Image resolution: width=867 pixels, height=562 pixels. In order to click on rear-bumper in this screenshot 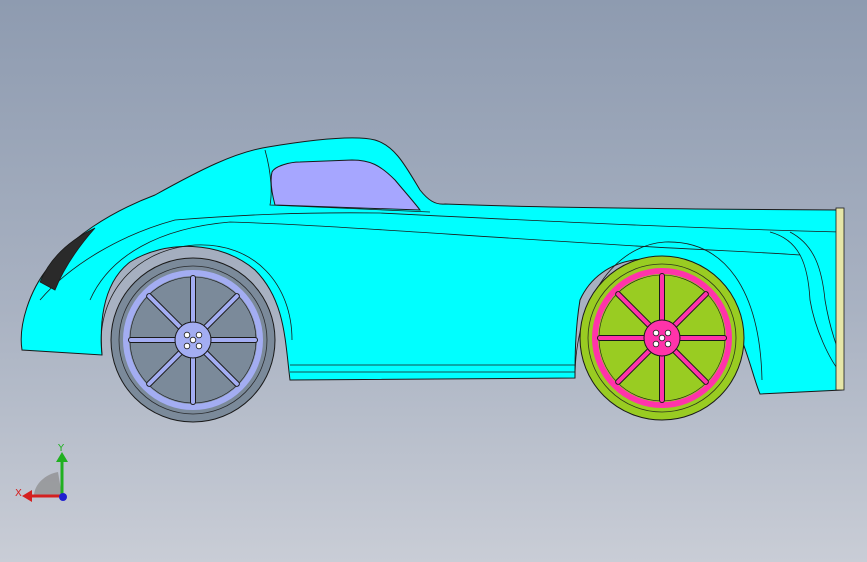, I will do `click(840, 299)`.